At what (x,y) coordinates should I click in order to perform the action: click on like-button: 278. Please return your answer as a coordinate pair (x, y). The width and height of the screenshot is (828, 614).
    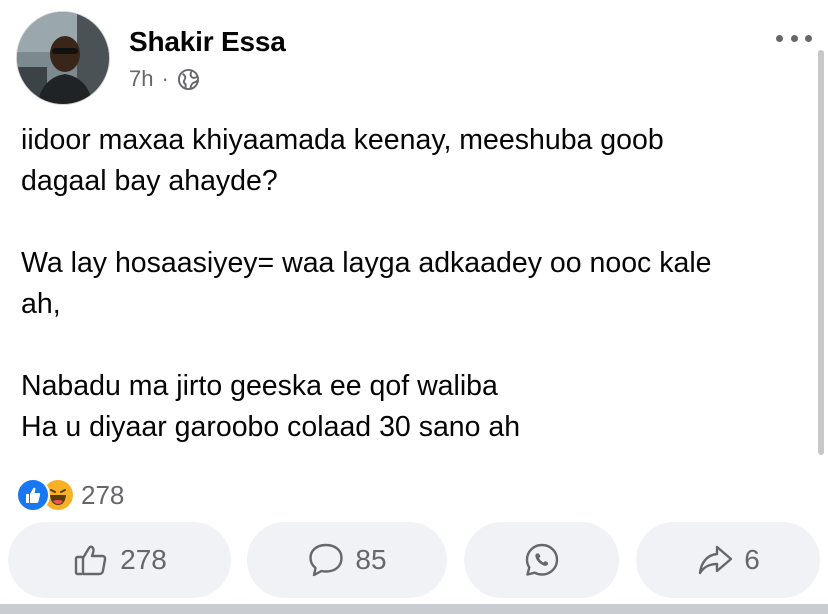
    Looking at the image, I should click on (119, 560).